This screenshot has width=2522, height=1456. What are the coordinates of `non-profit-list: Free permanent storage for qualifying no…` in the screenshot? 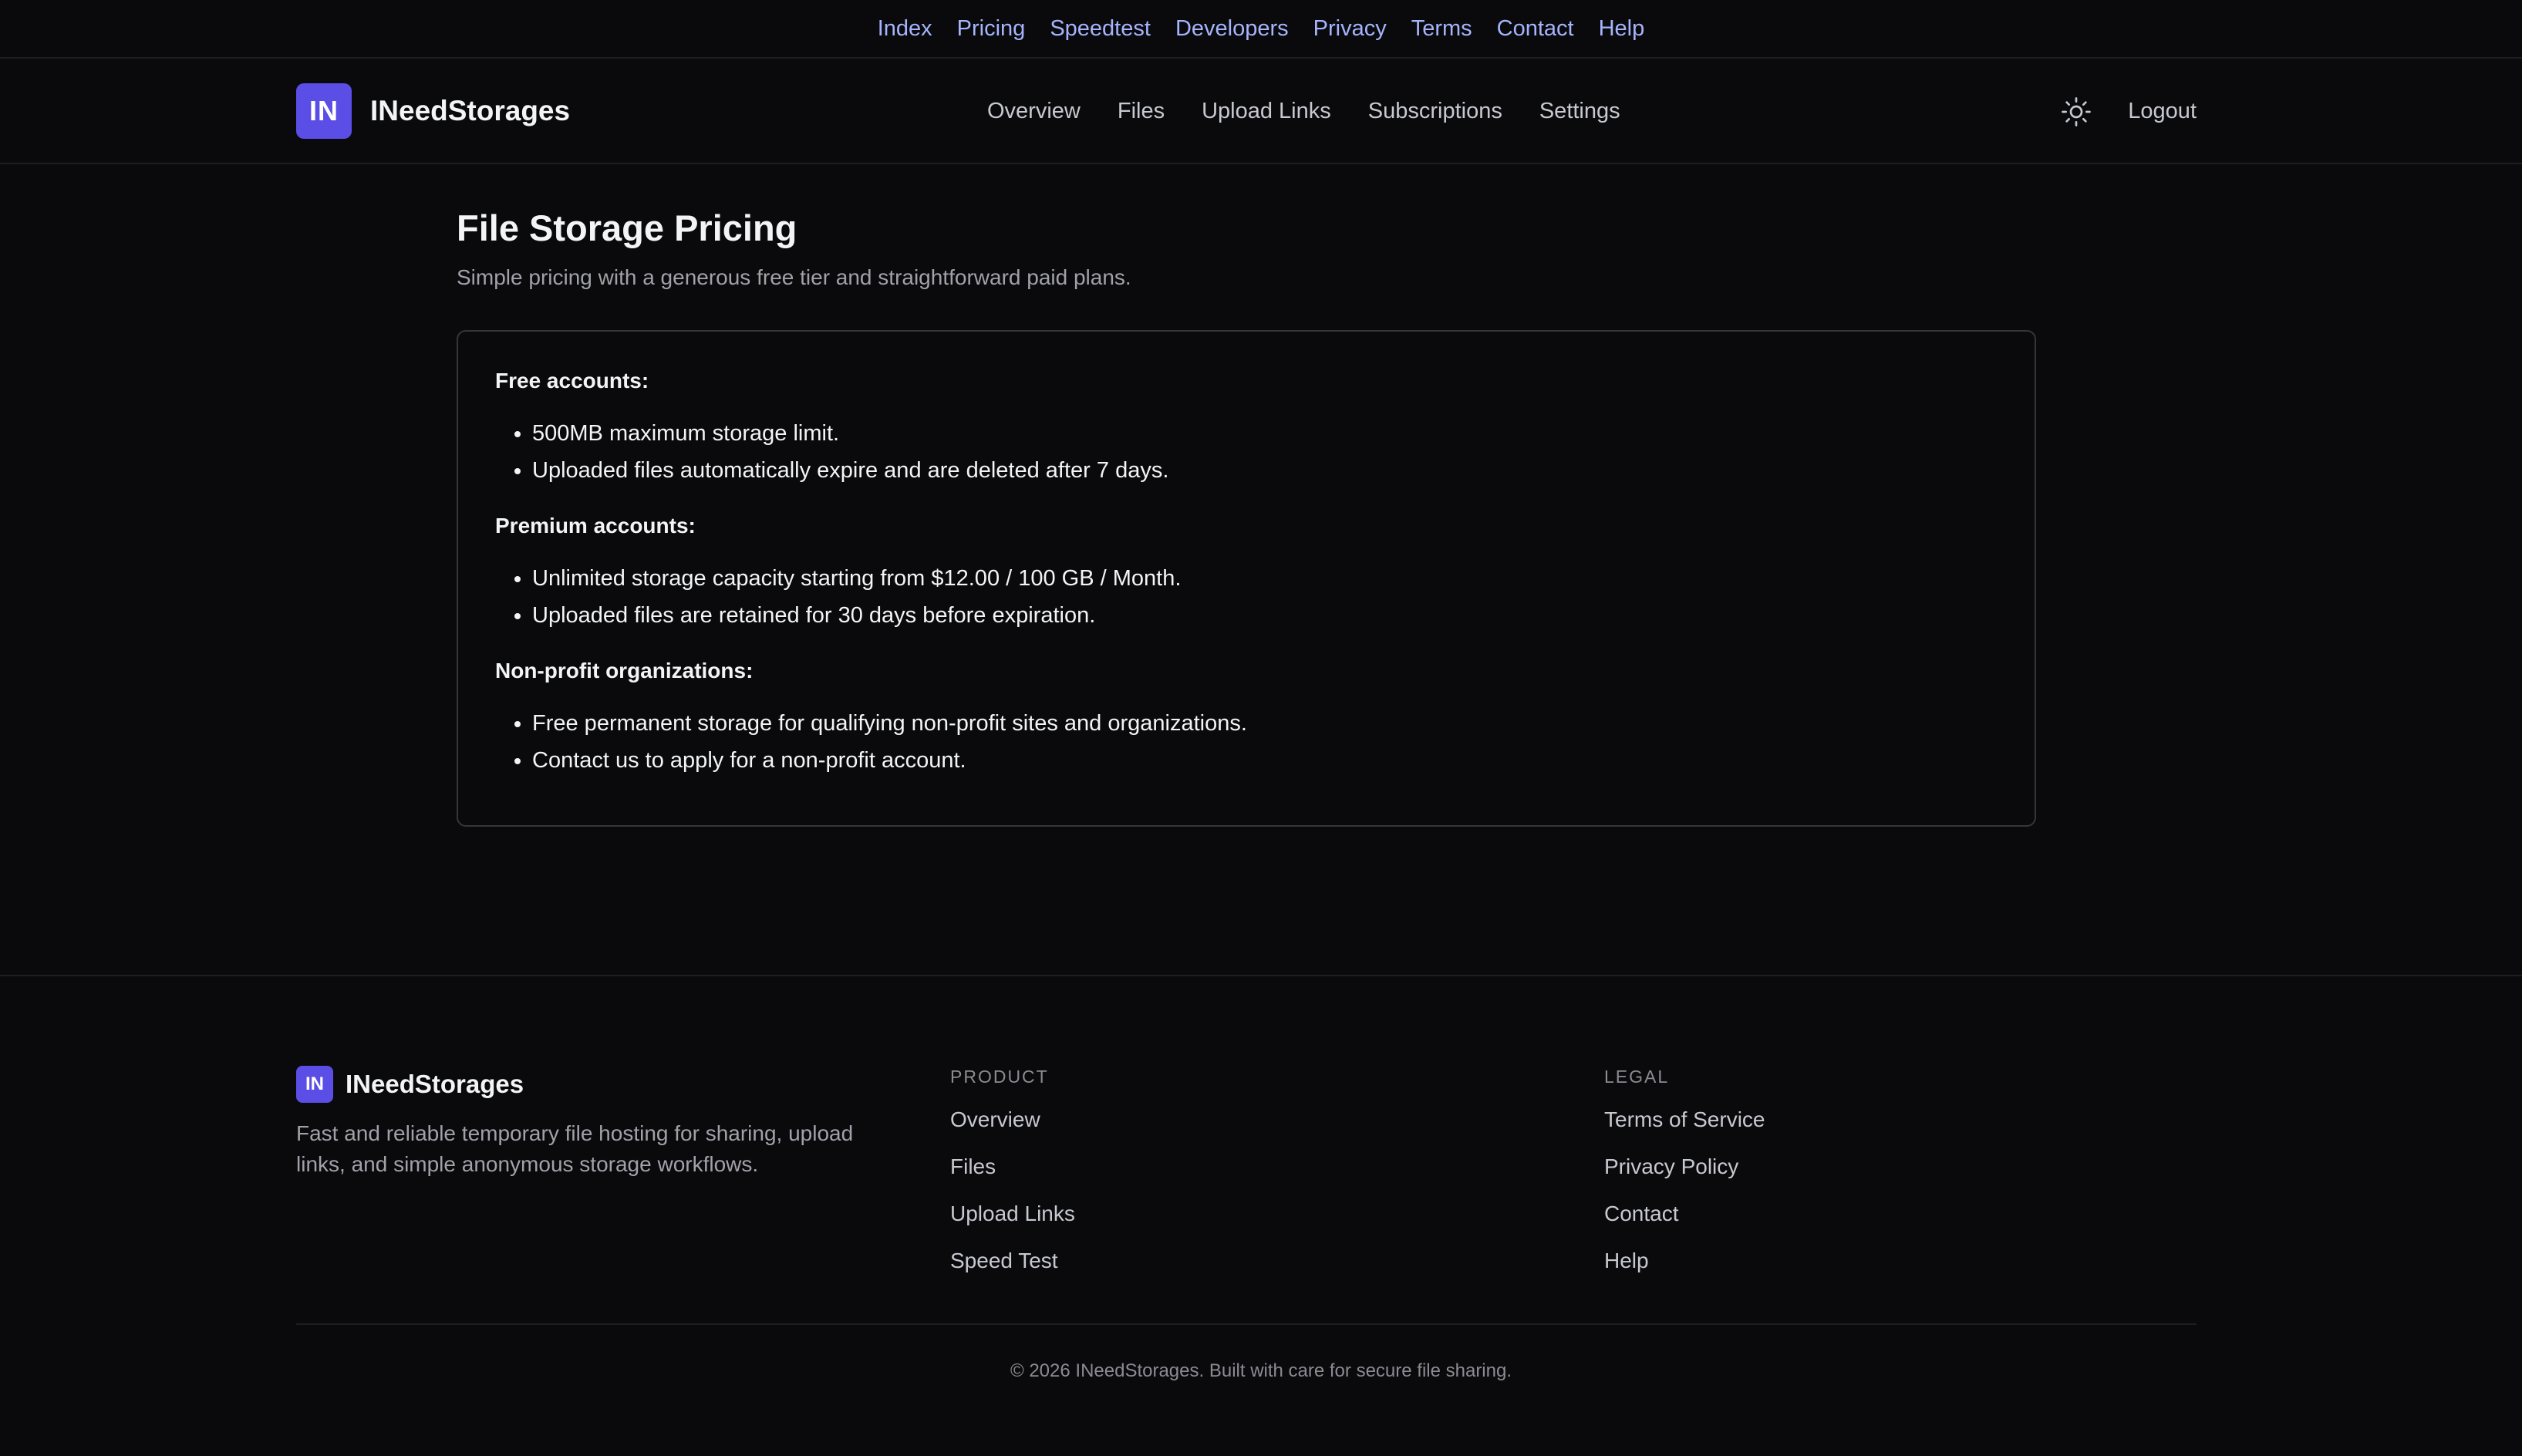 It's located at (1246, 742).